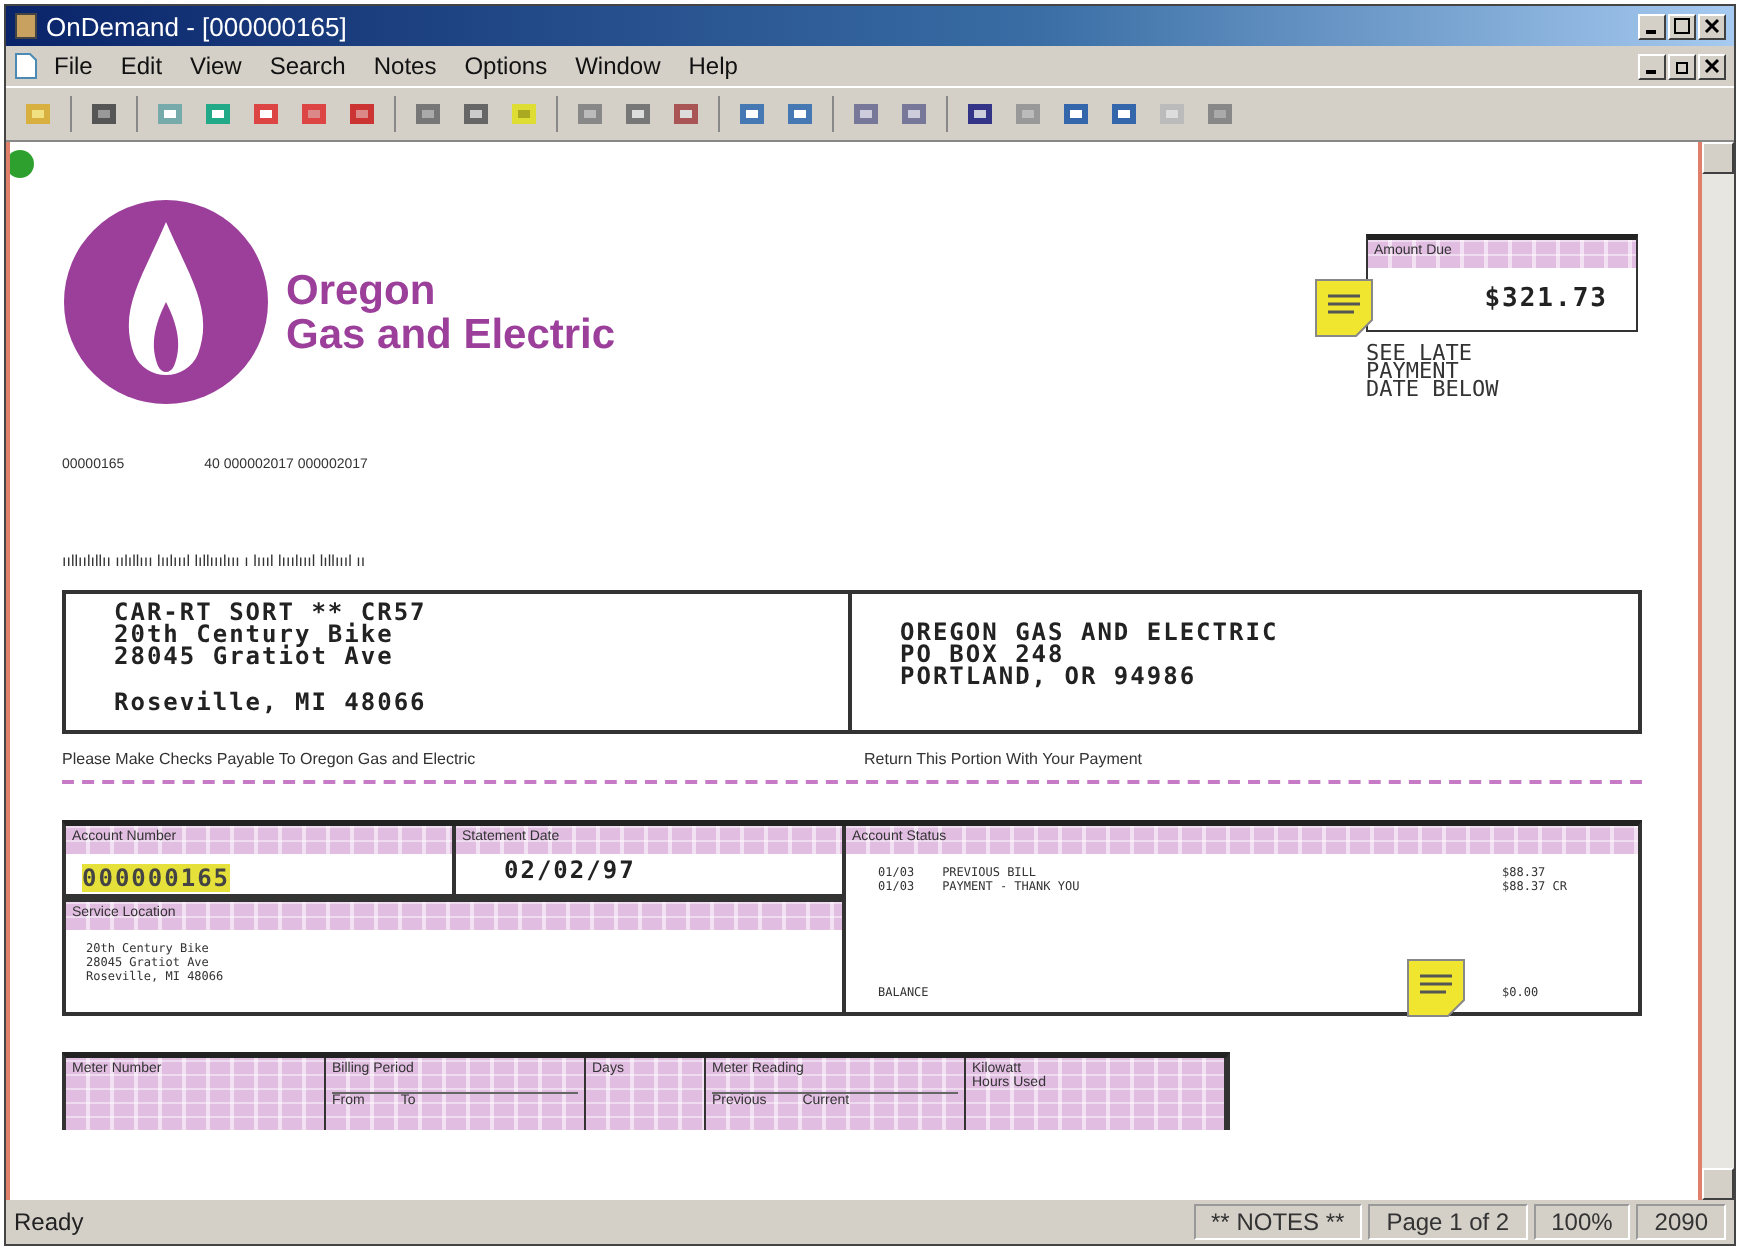 Image resolution: width=1740 pixels, height=1250 pixels. I want to click on menu-item: Notes, so click(405, 66).